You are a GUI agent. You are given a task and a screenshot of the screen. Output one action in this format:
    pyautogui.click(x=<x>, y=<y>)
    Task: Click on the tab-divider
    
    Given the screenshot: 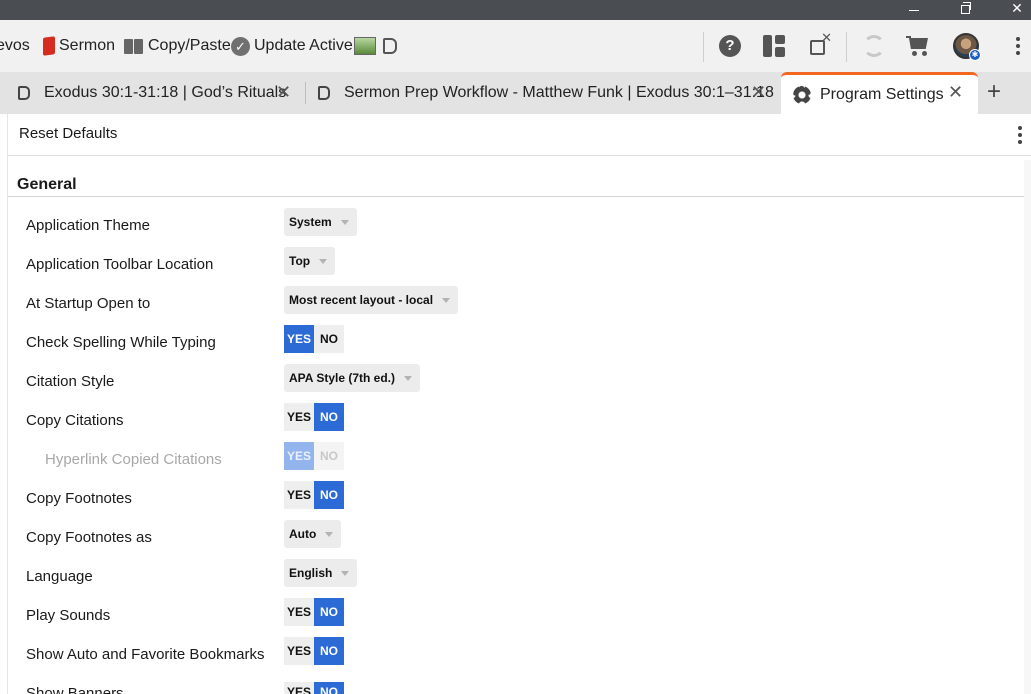 What is the action you would take?
    pyautogui.click(x=305, y=93)
    